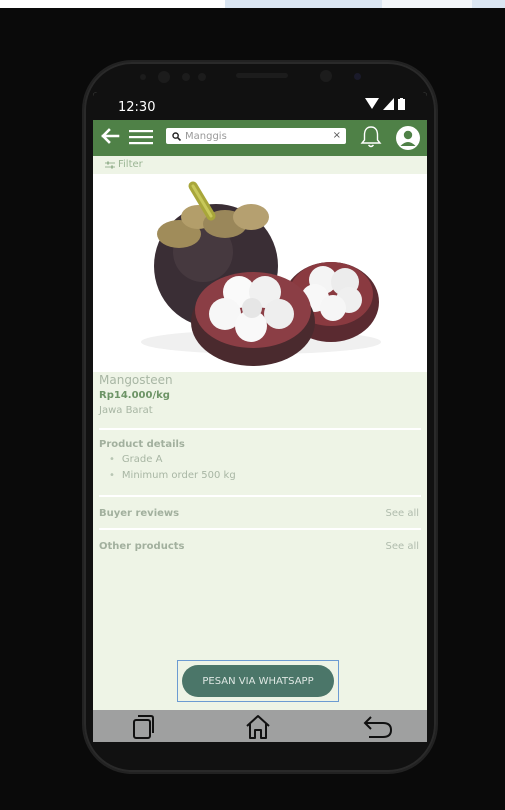  What do you see at coordinates (260, 106) in the screenshot?
I see `status-bar: 12:30` at bounding box center [260, 106].